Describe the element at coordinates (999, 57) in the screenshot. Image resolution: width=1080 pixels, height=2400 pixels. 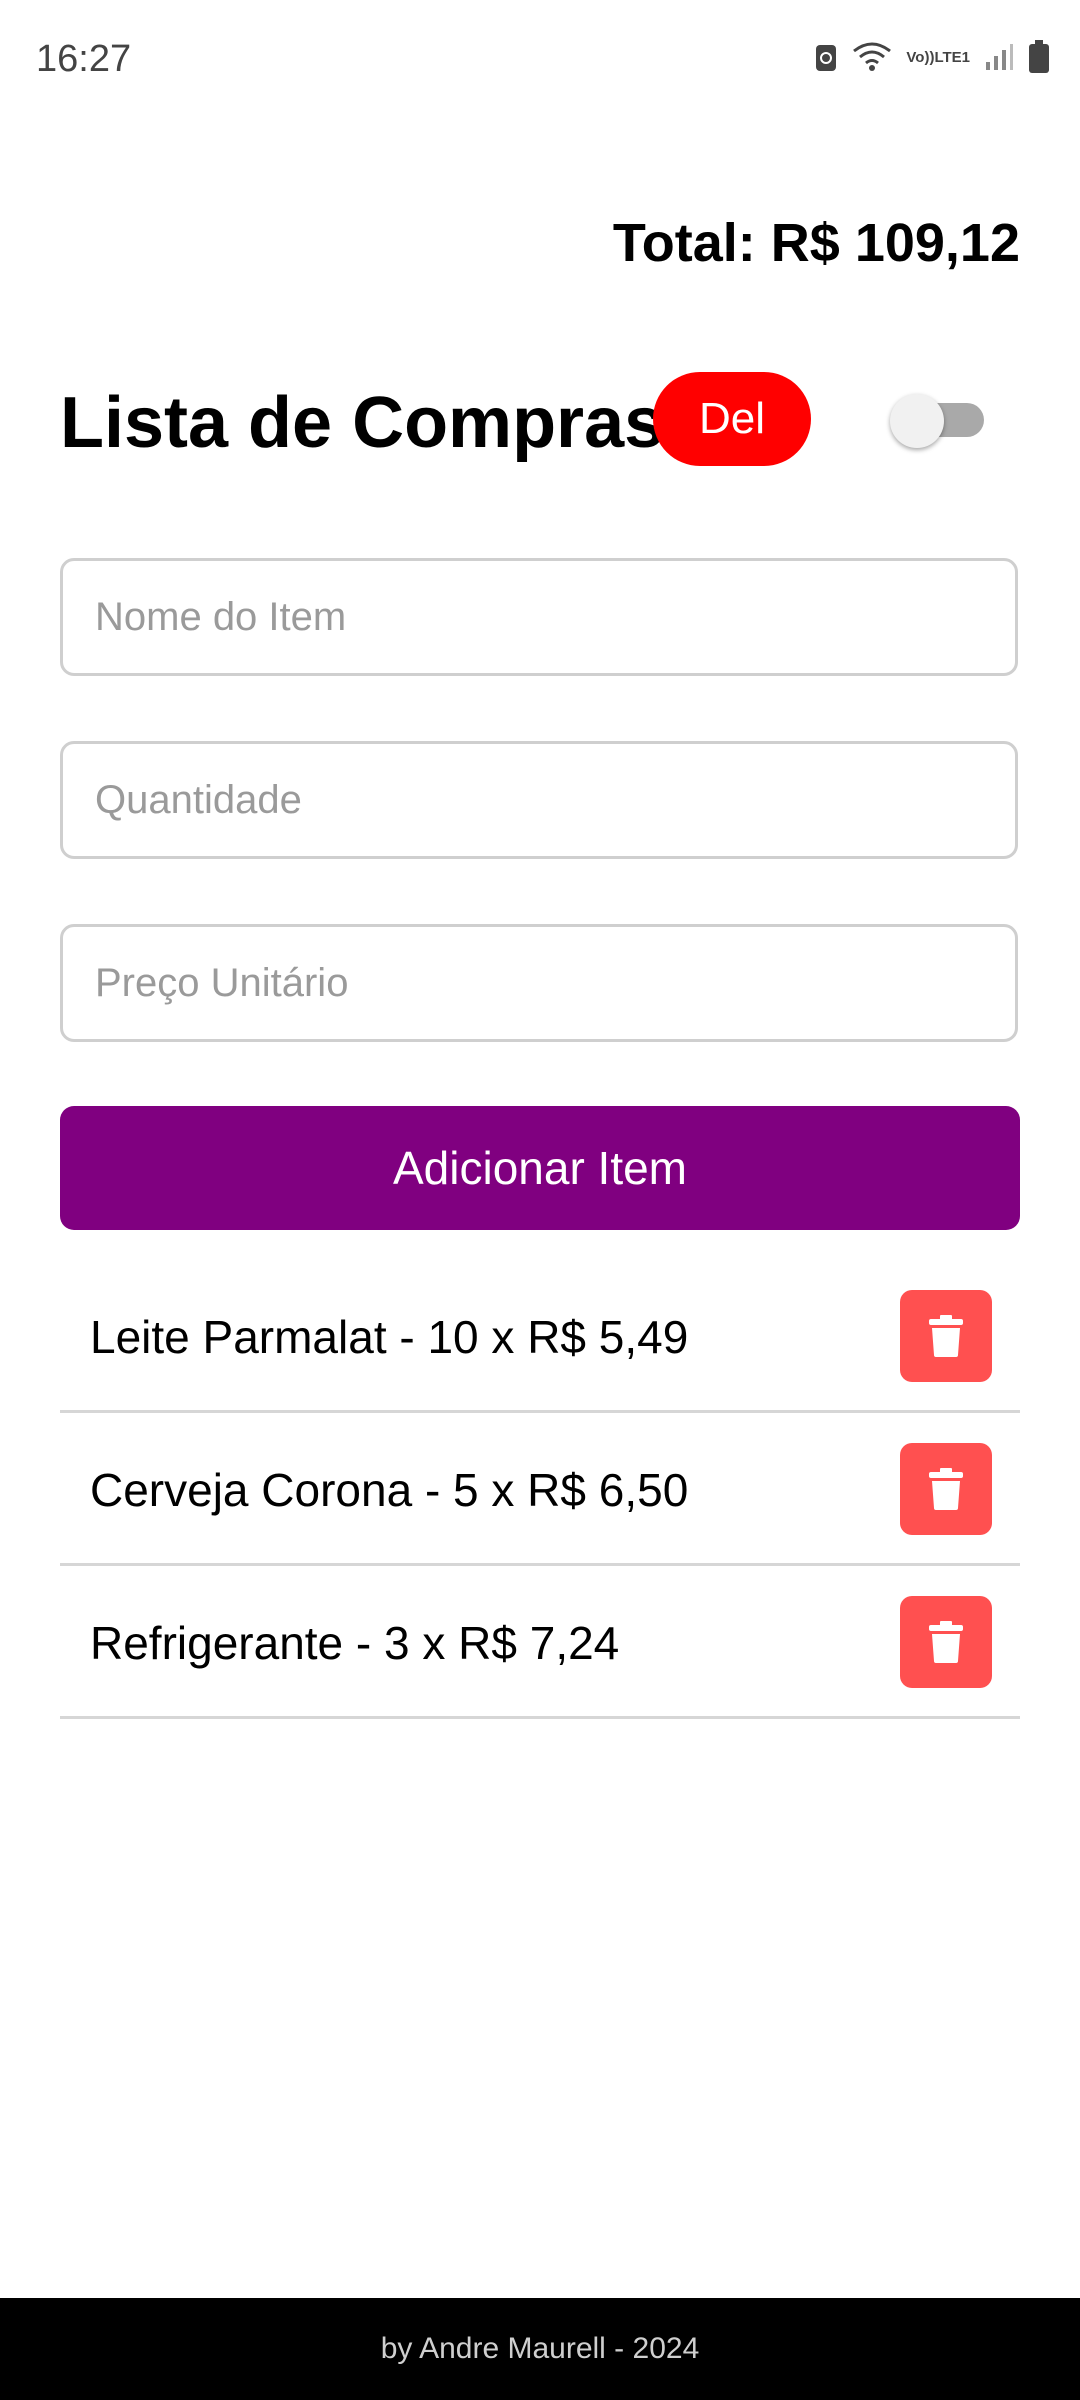
I see `signal-icon` at that location.